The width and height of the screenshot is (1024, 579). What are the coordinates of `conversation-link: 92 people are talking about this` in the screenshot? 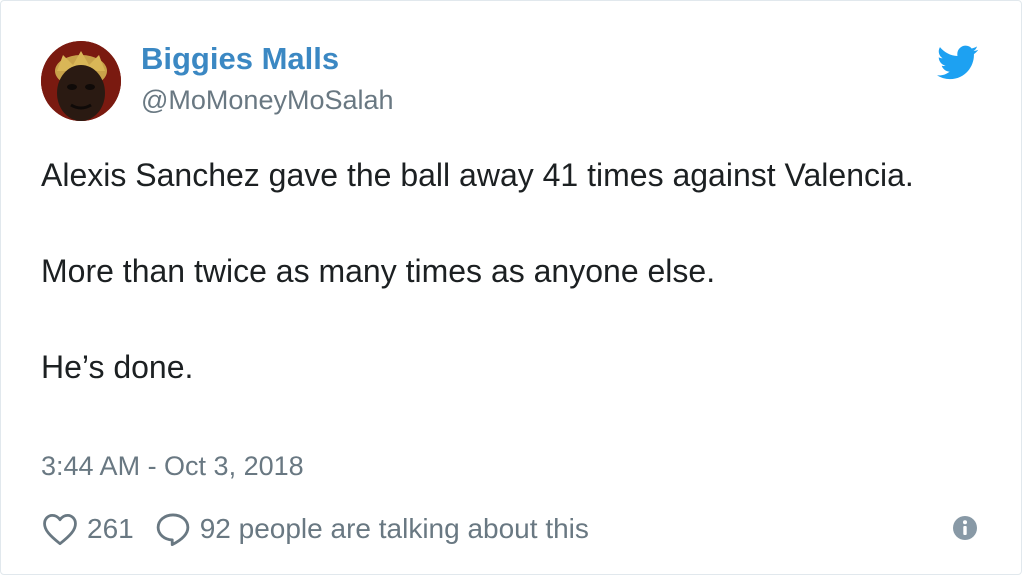 It's located at (371, 529).